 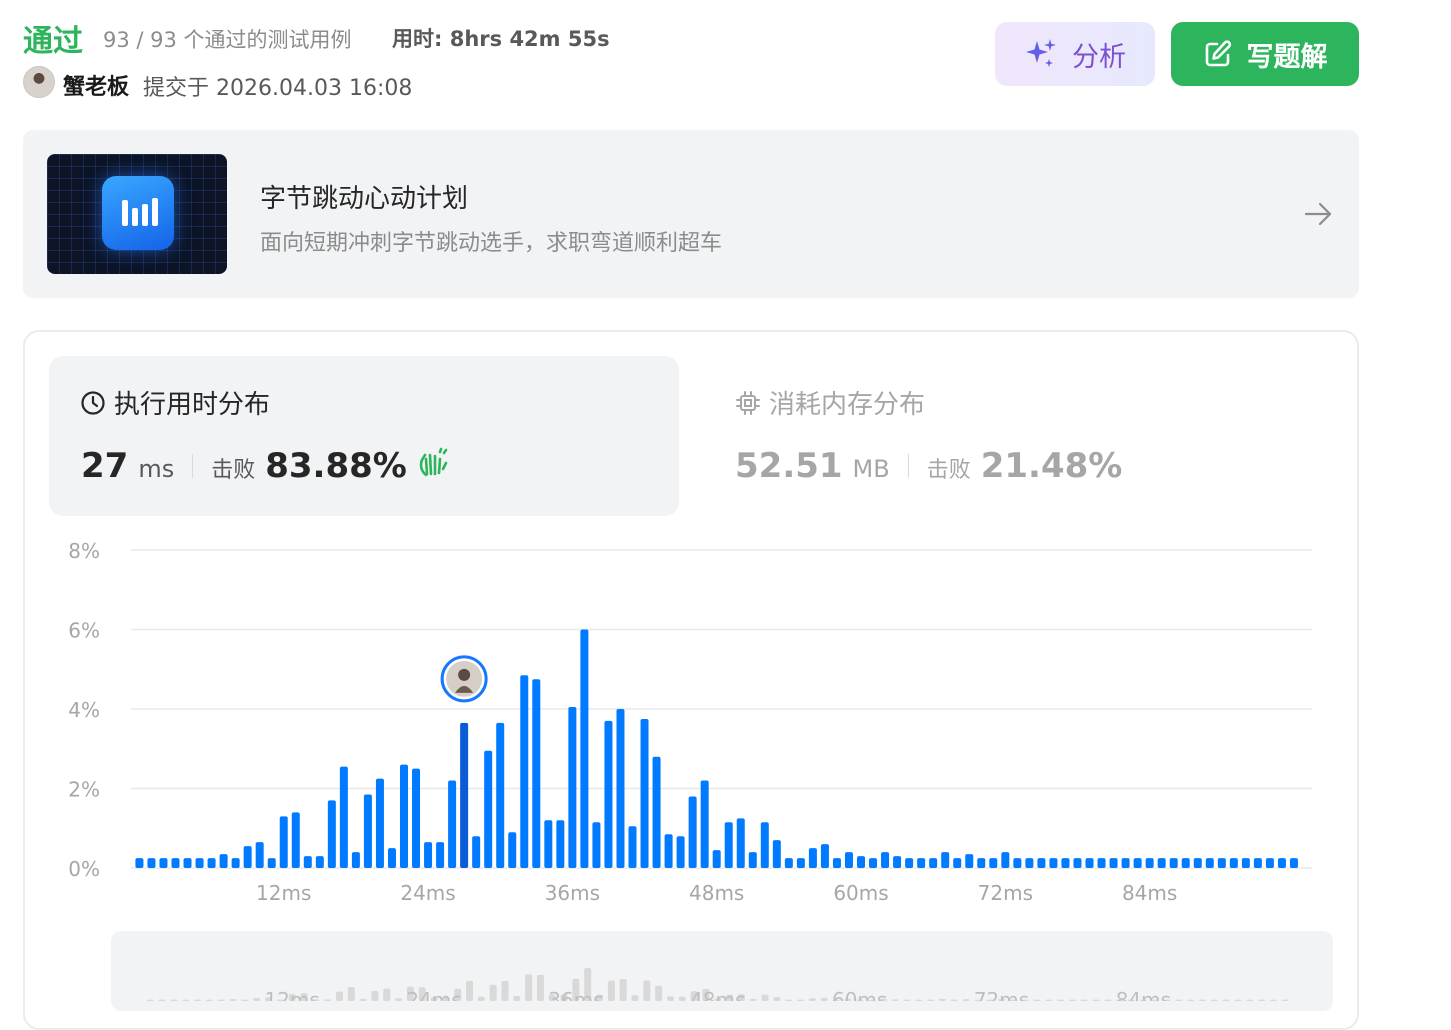 What do you see at coordinates (1075, 54) in the screenshot?
I see `analyze-button: 分析` at bounding box center [1075, 54].